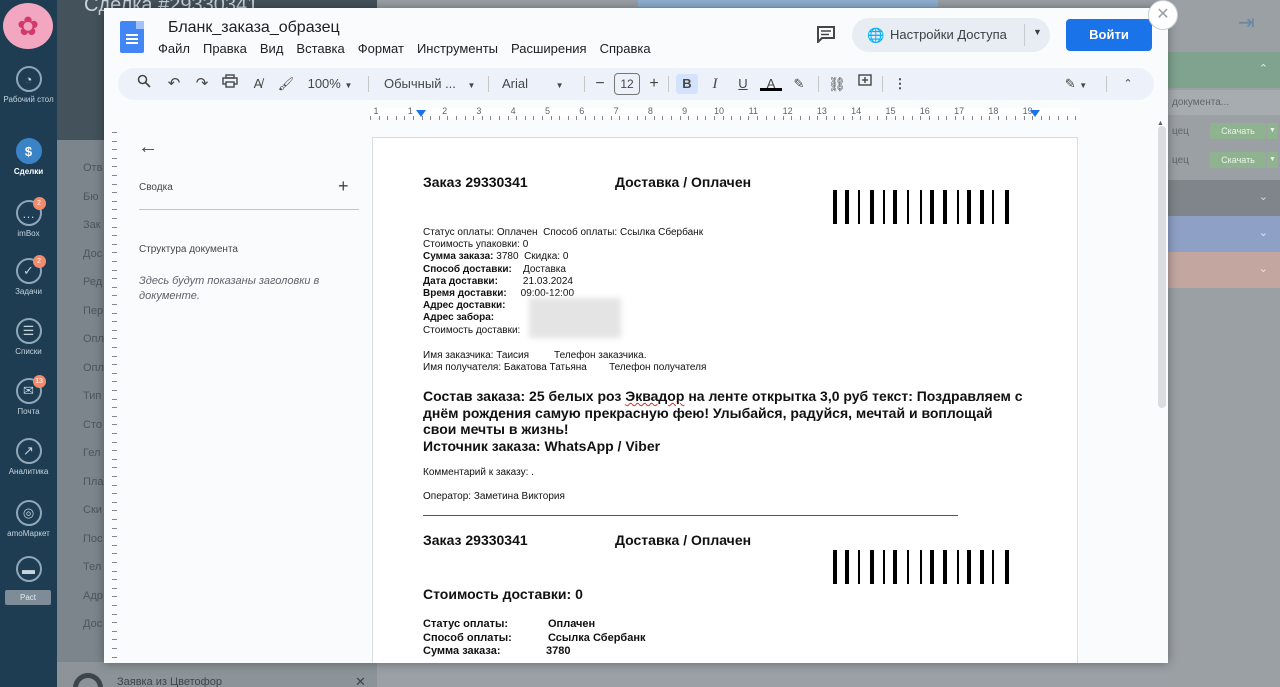 The width and height of the screenshot is (1280, 687). What do you see at coordinates (1163, 15) in the screenshot?
I see `close-preview-button: ✕` at bounding box center [1163, 15].